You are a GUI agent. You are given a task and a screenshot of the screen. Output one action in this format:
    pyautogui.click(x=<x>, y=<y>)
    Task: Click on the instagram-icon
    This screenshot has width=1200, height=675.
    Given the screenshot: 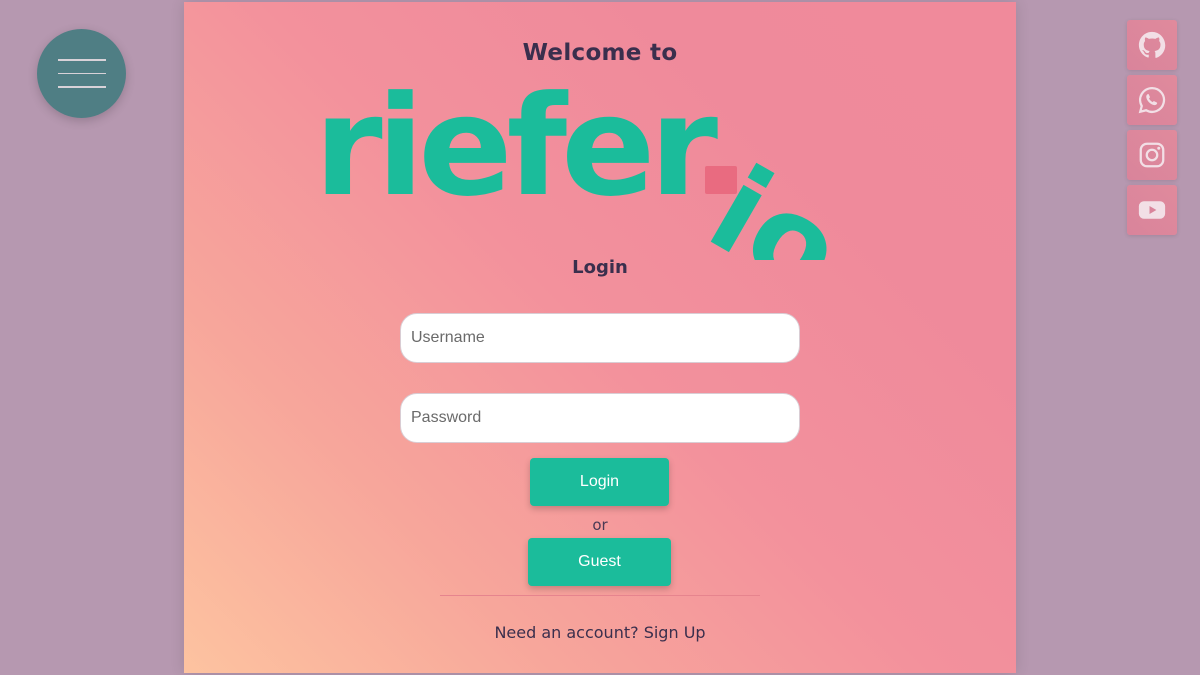 What is the action you would take?
    pyautogui.click(x=1152, y=155)
    